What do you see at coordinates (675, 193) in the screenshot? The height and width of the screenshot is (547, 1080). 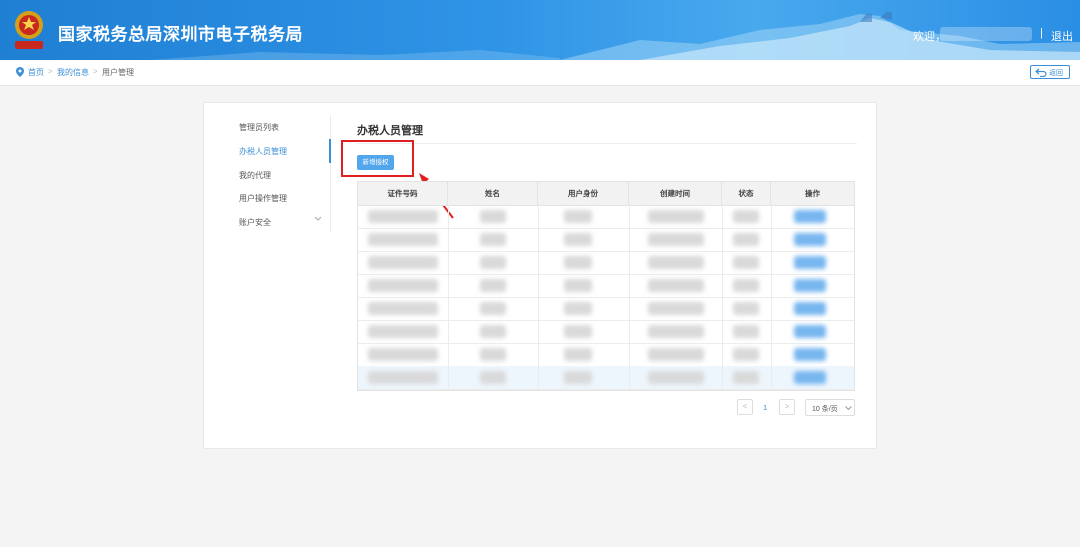 I see `column-header-created-time: 创建时间` at bounding box center [675, 193].